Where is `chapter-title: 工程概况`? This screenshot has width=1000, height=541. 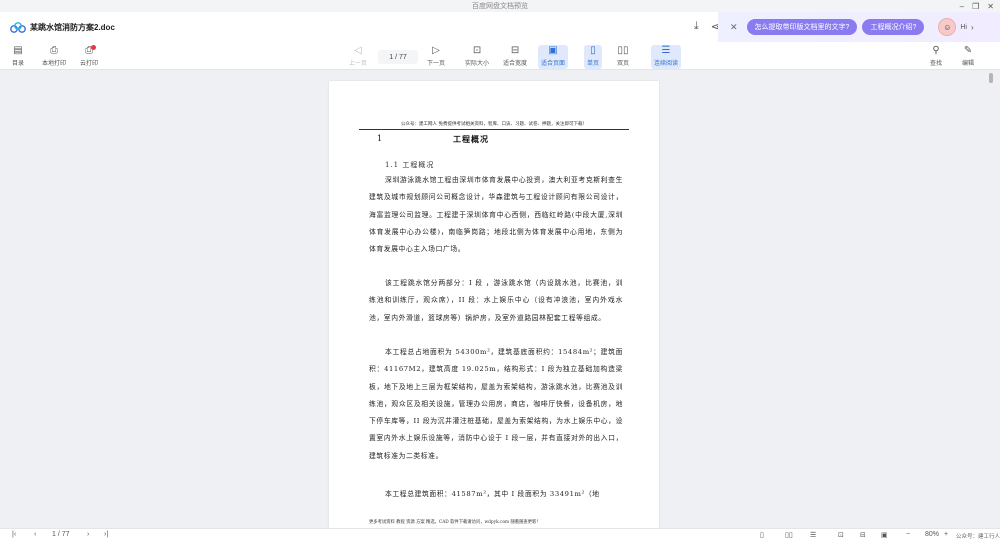
chapter-title: 工程概况 is located at coordinates (471, 139).